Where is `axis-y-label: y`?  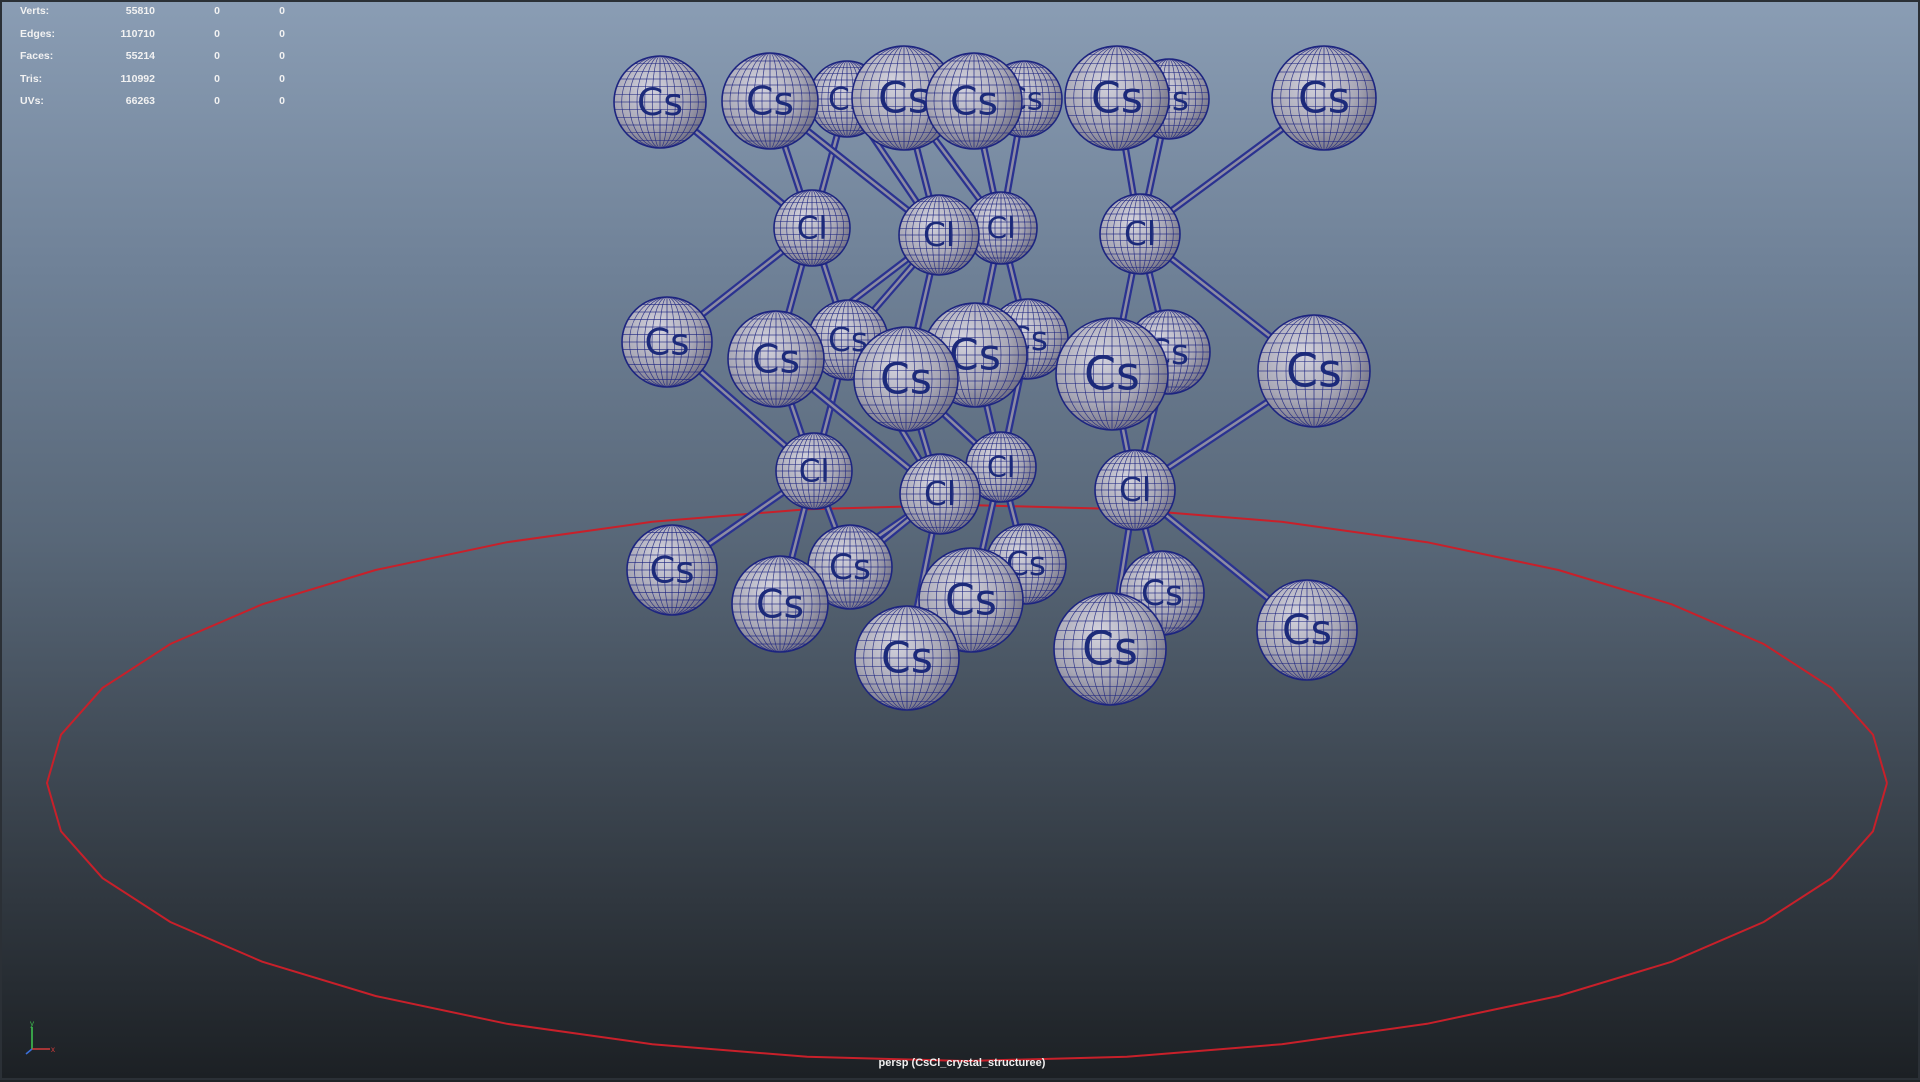
axis-y-label: y is located at coordinates (32, 1023).